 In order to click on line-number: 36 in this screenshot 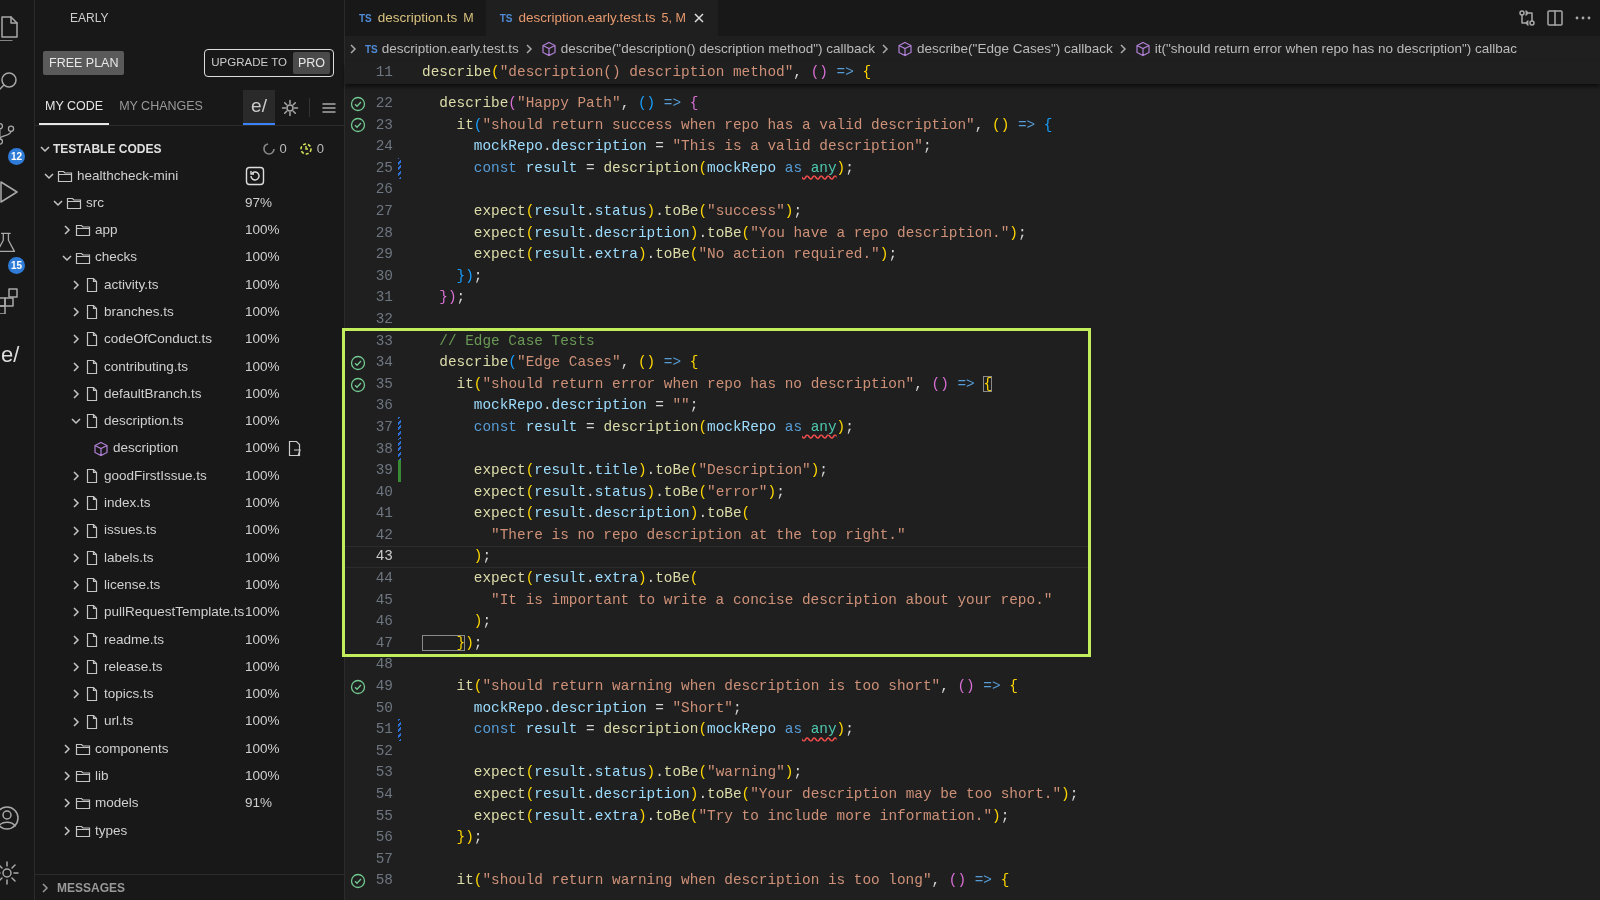, I will do `click(383, 406)`.